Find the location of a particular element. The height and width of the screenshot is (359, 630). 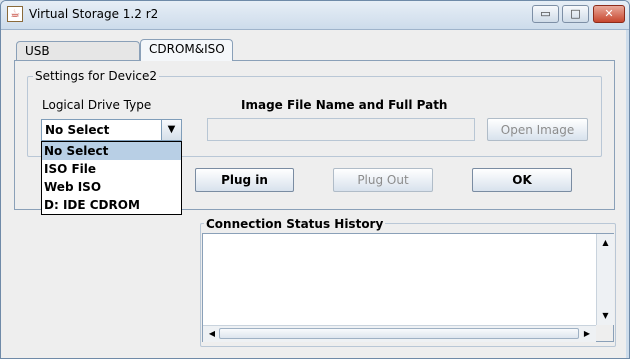

dropdown-option-iso-file: ISO File is located at coordinates (111, 169).